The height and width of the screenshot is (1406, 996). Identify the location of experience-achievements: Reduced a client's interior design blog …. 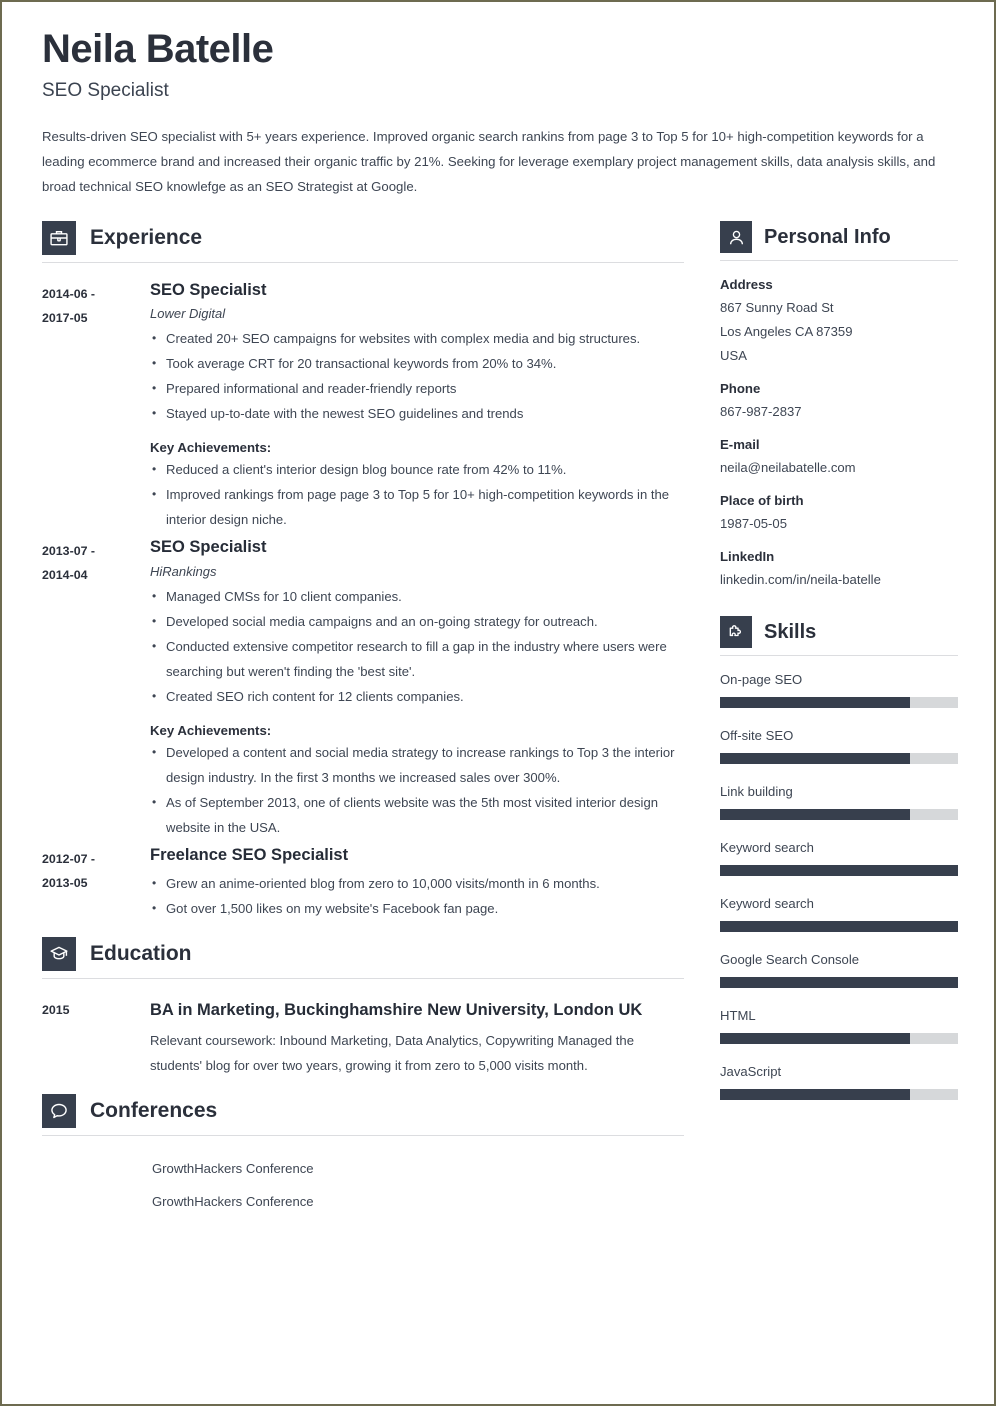
(417, 494).